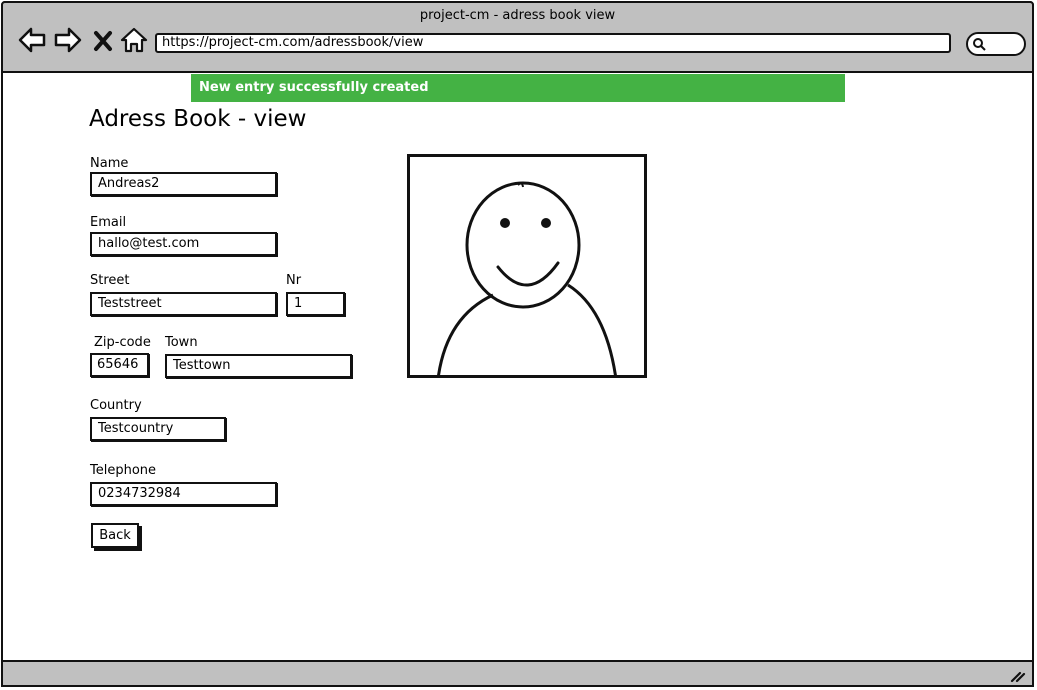  I want to click on country-field: Testcountry, so click(158, 429).